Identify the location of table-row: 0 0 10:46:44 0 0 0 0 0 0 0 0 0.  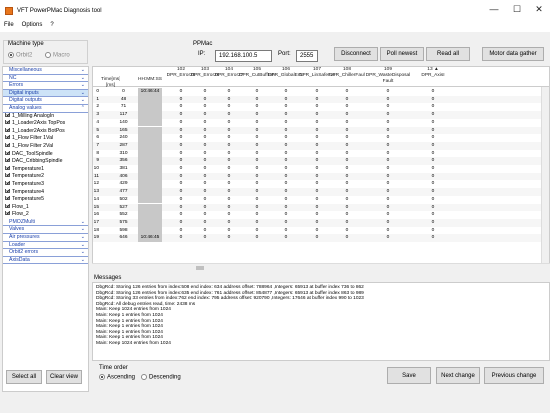
(321, 92).